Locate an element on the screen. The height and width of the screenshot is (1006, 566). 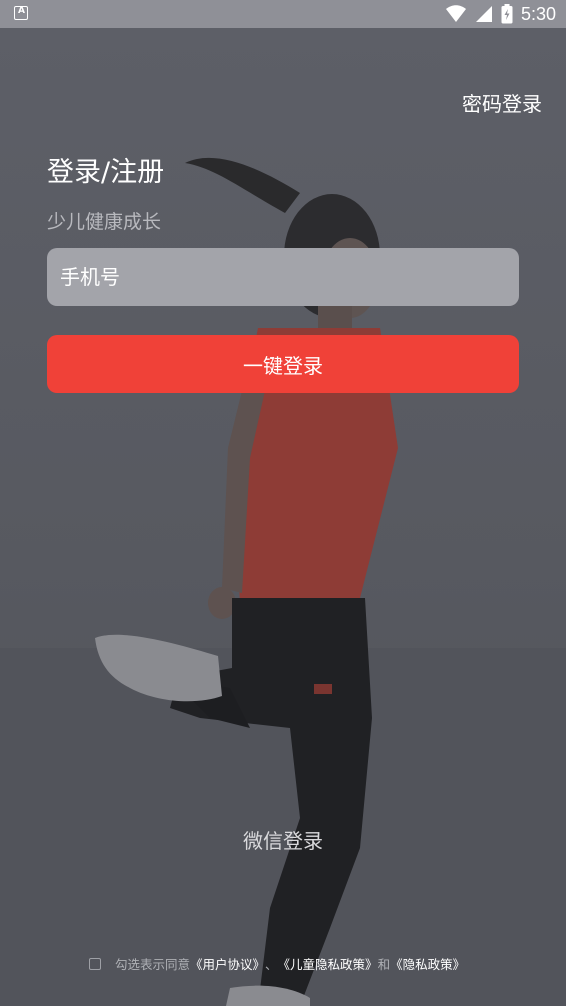
status-icons: 5:30 is located at coordinates (500, 14).